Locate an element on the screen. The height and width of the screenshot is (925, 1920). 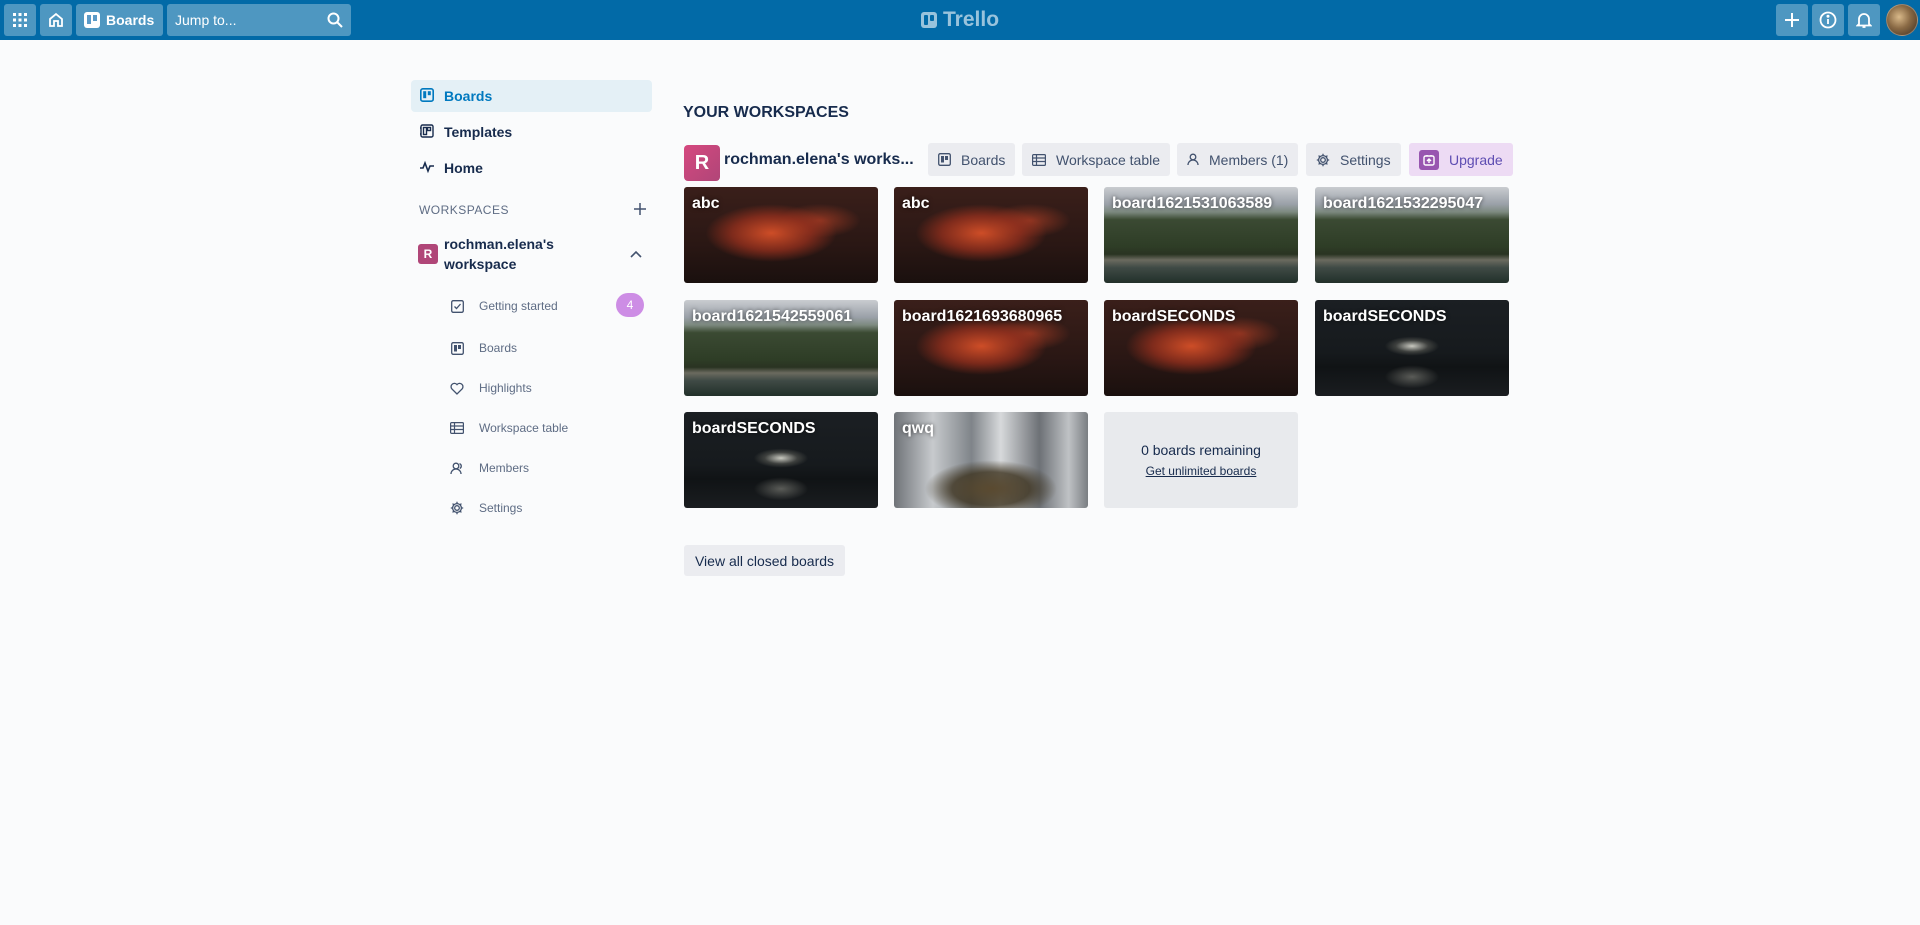
workspace-avatar: R is located at coordinates (428, 254).